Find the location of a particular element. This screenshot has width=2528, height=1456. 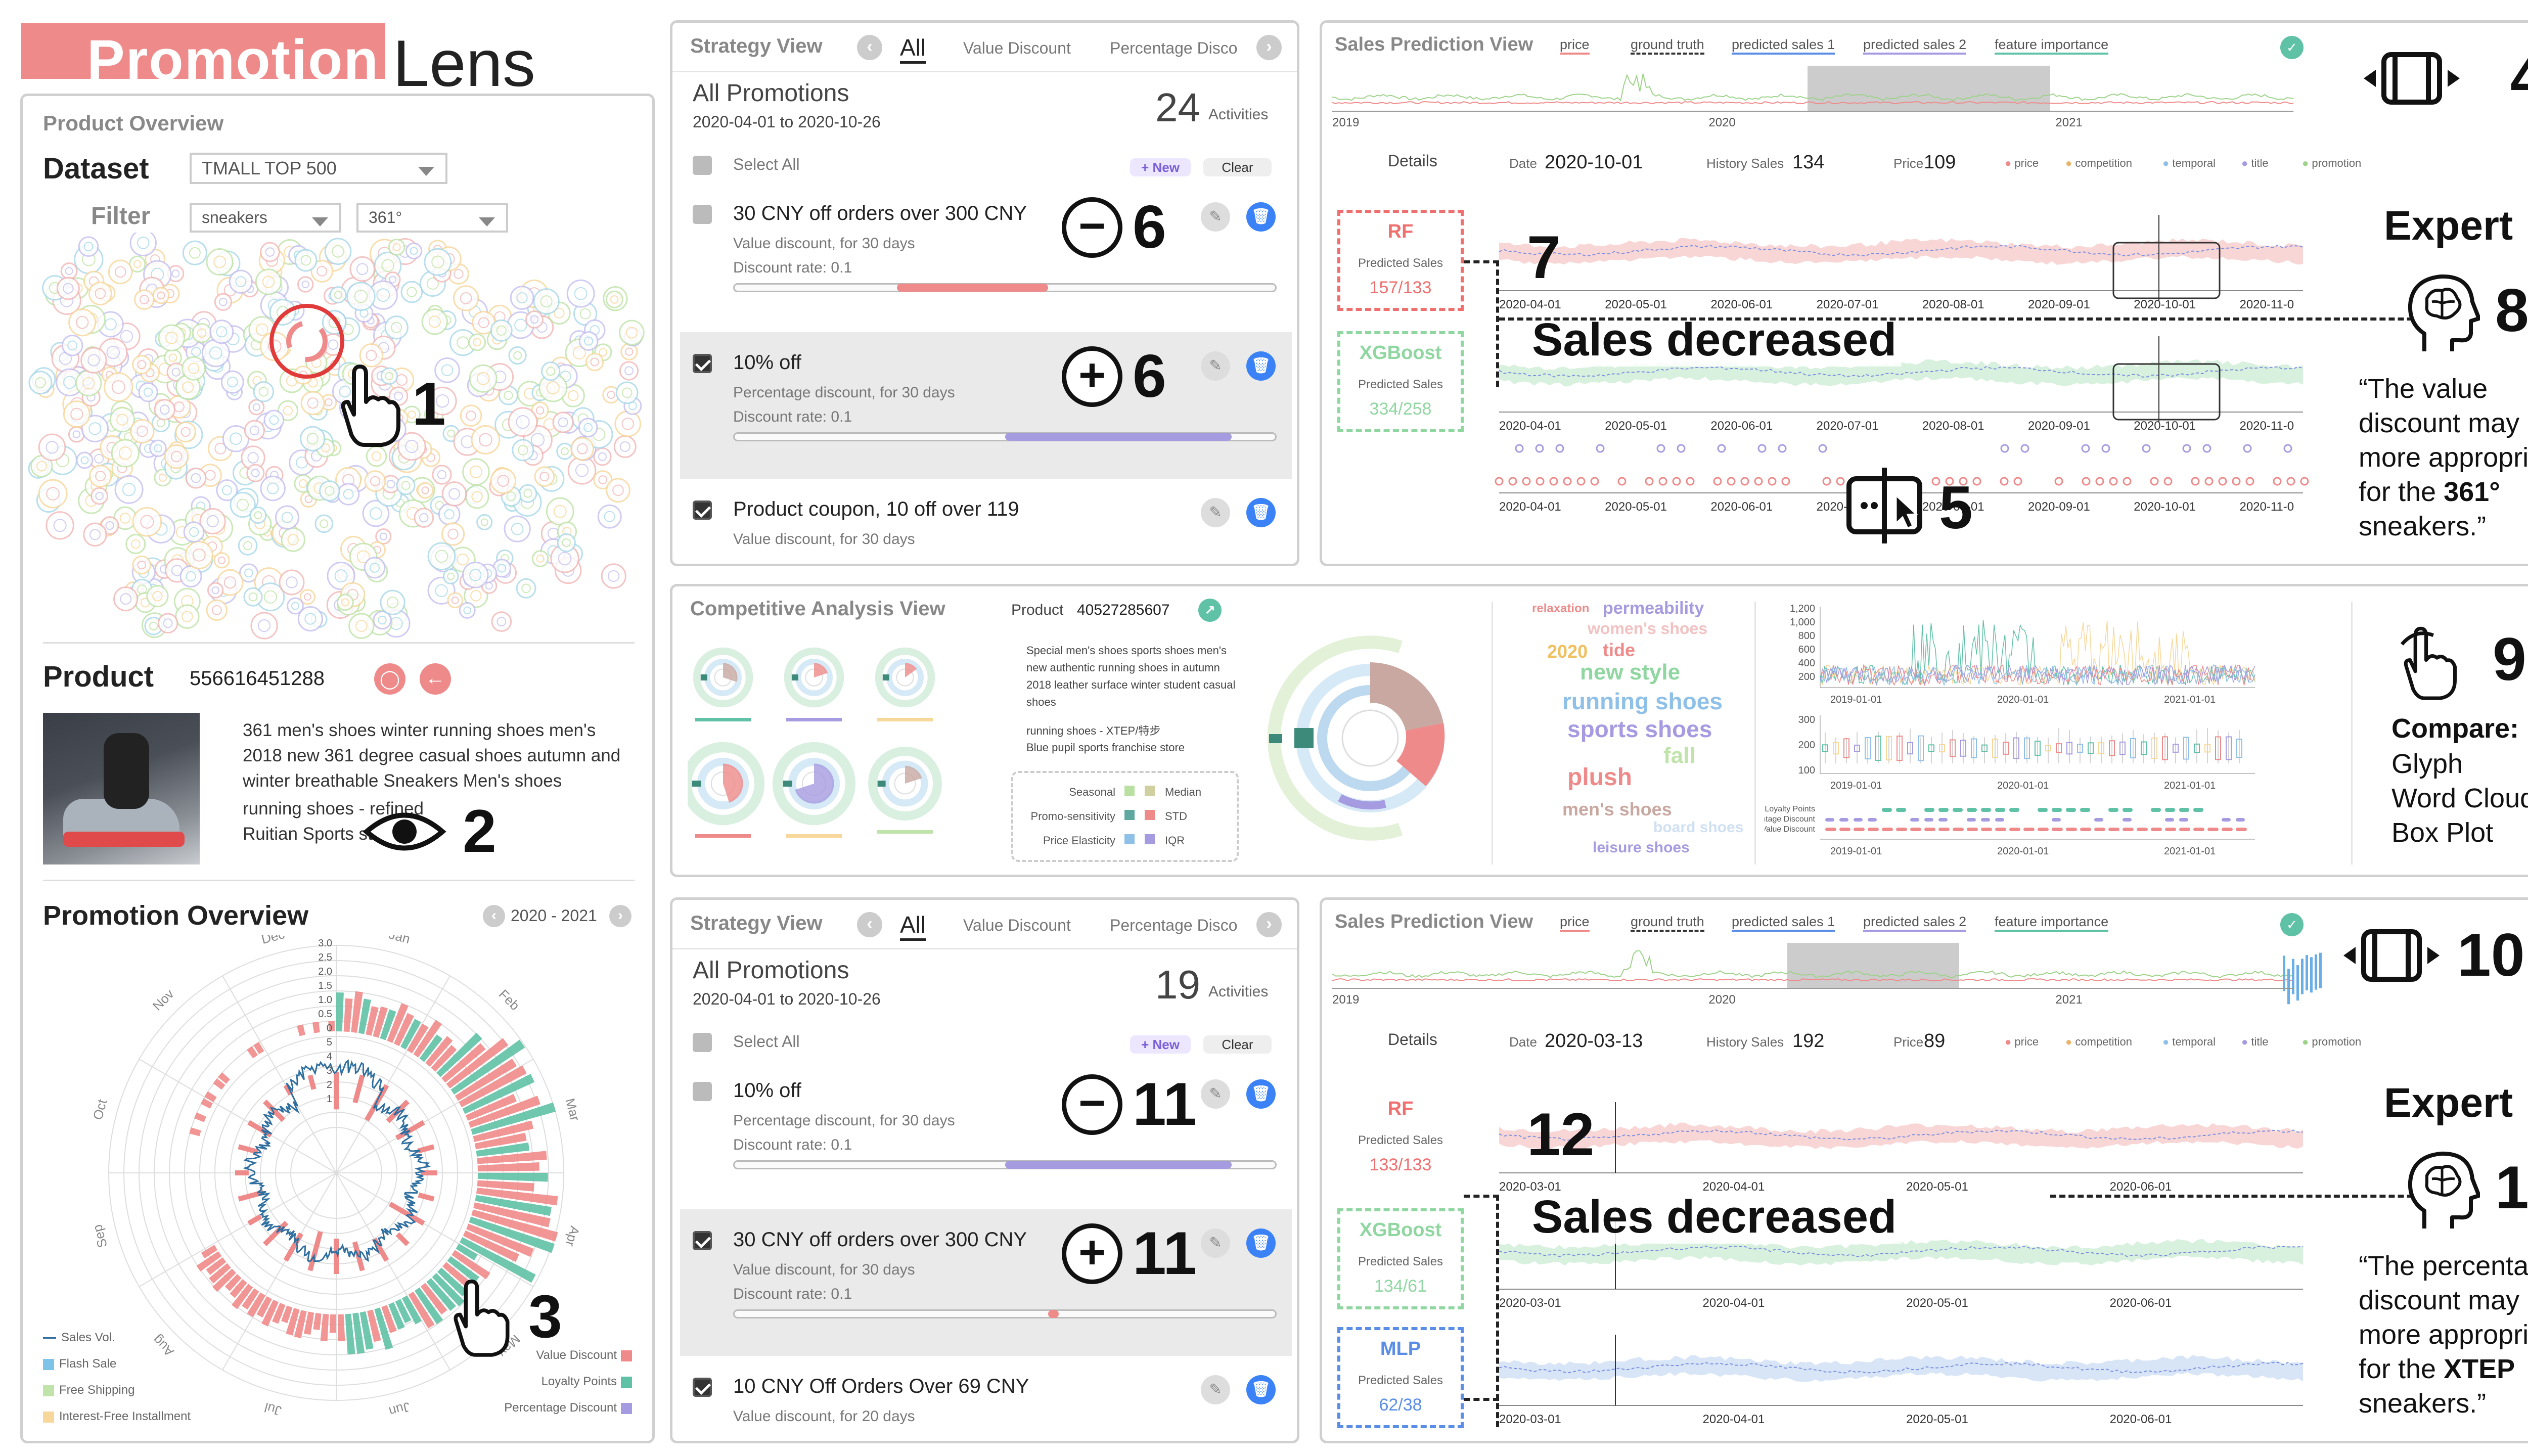

legend-item: Free Shipping is located at coordinates (117, 1390).